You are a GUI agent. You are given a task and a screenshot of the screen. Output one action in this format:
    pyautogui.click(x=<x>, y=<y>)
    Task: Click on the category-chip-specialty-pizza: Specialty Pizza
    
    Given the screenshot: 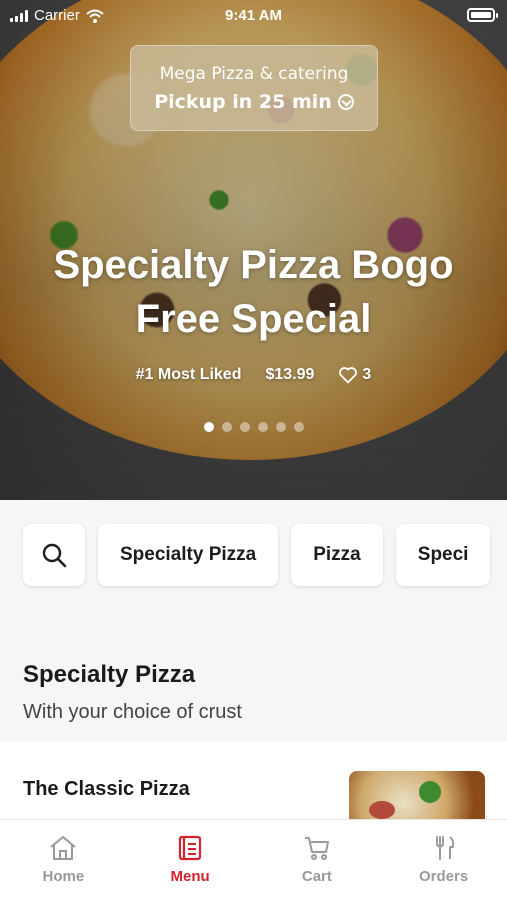 What is the action you would take?
    pyautogui.click(x=188, y=555)
    